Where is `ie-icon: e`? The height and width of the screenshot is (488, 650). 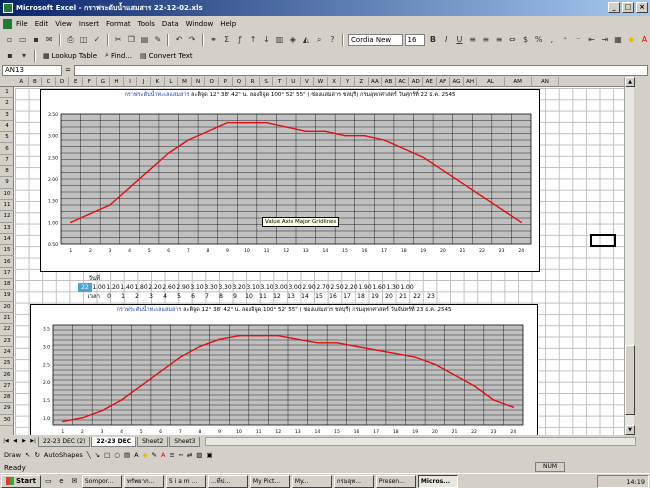 ie-icon: e is located at coordinates (61, 481).